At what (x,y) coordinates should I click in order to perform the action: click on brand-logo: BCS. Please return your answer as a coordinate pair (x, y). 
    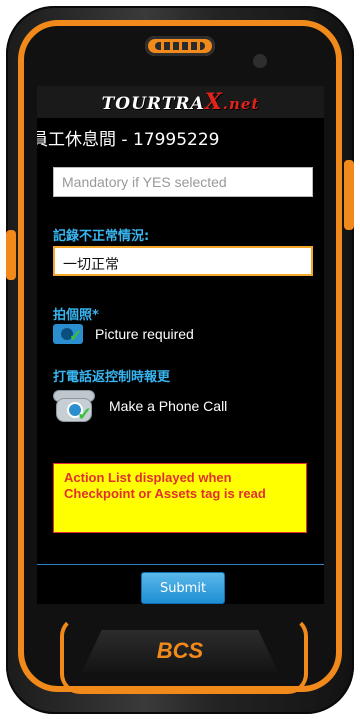
    Looking at the image, I should click on (180, 650).